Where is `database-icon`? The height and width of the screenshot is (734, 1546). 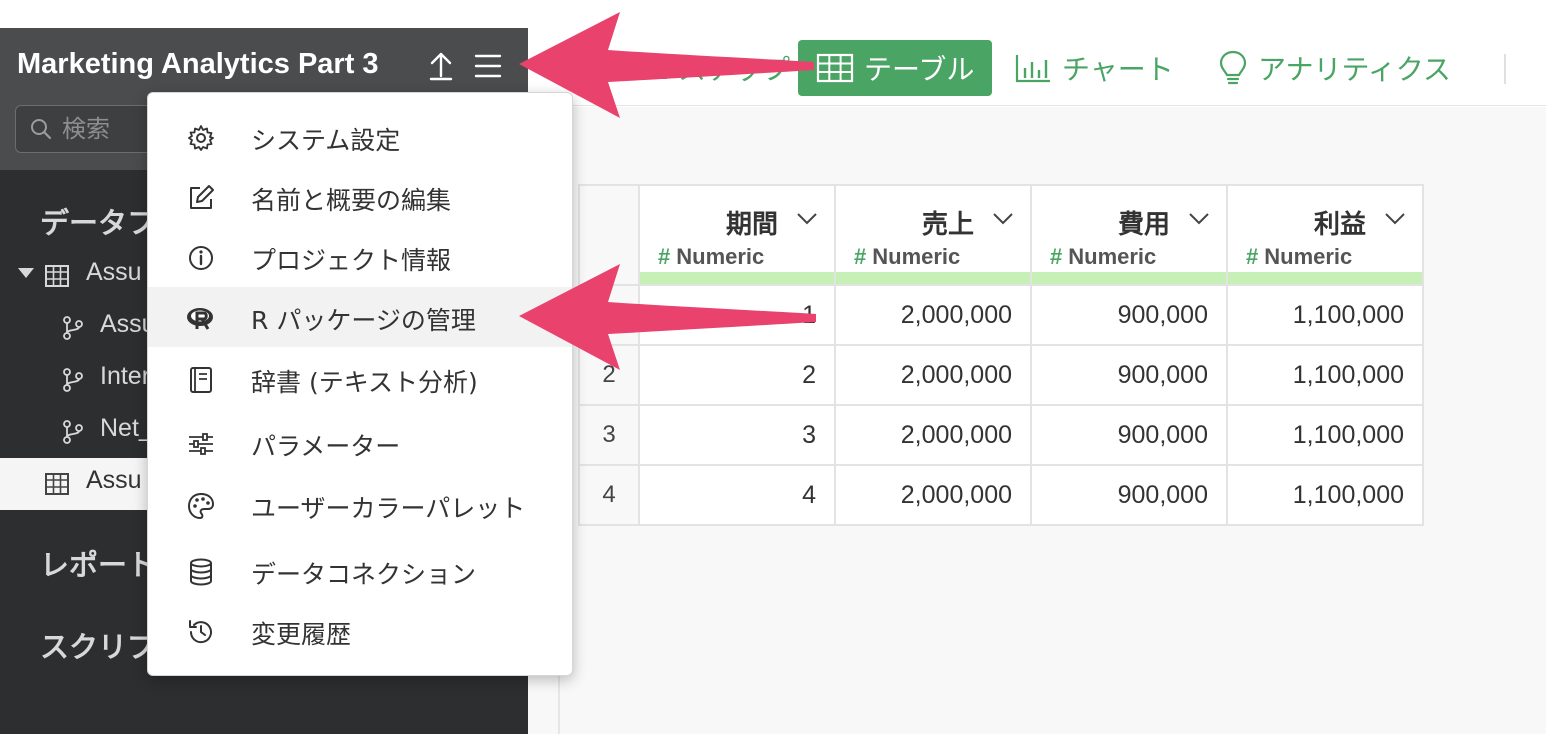
database-icon is located at coordinates (201, 572).